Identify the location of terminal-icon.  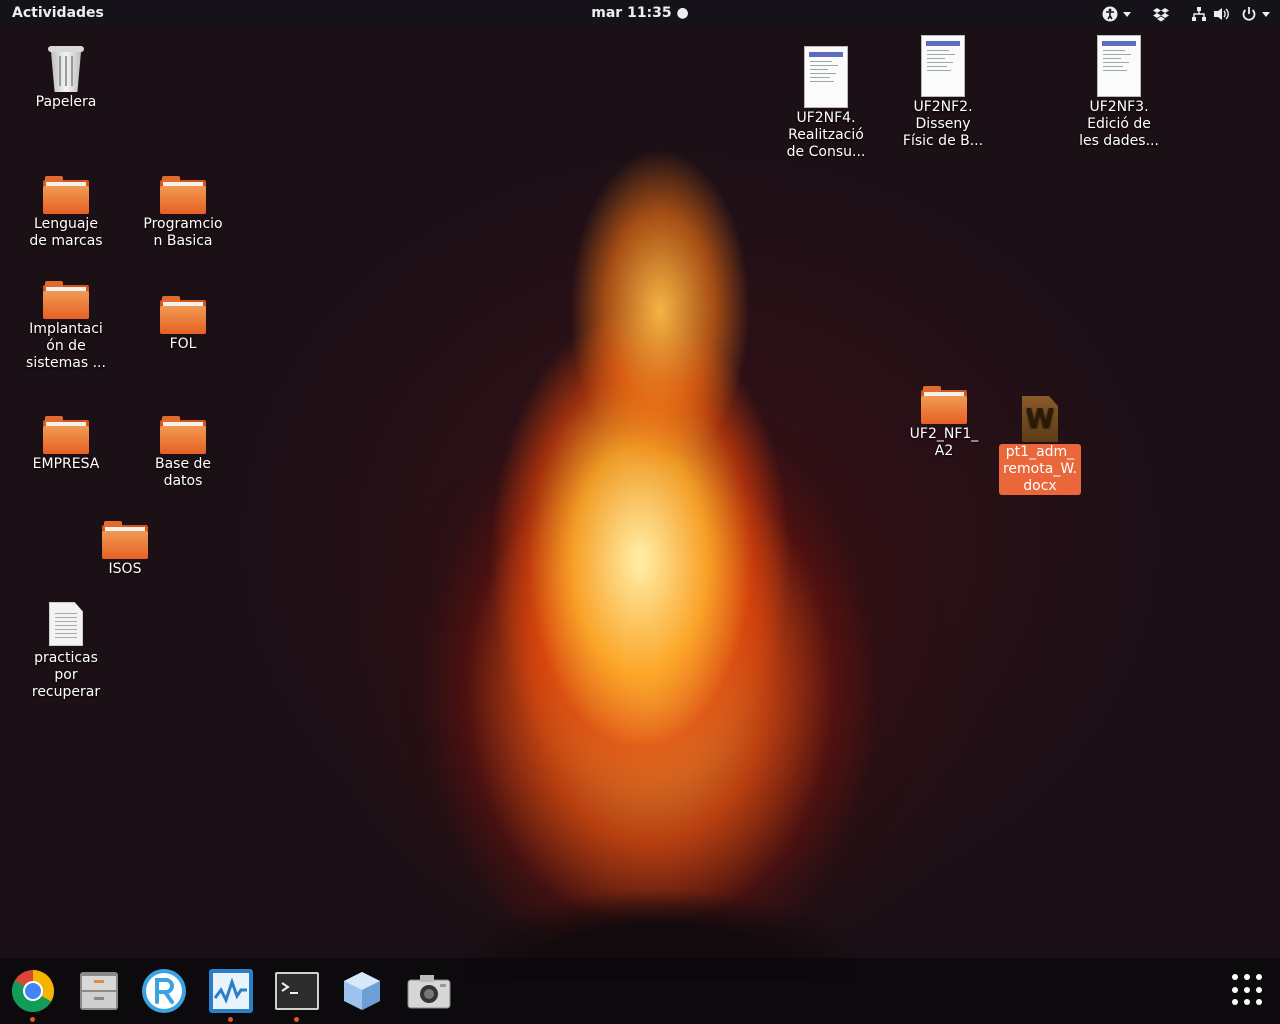
(297, 991).